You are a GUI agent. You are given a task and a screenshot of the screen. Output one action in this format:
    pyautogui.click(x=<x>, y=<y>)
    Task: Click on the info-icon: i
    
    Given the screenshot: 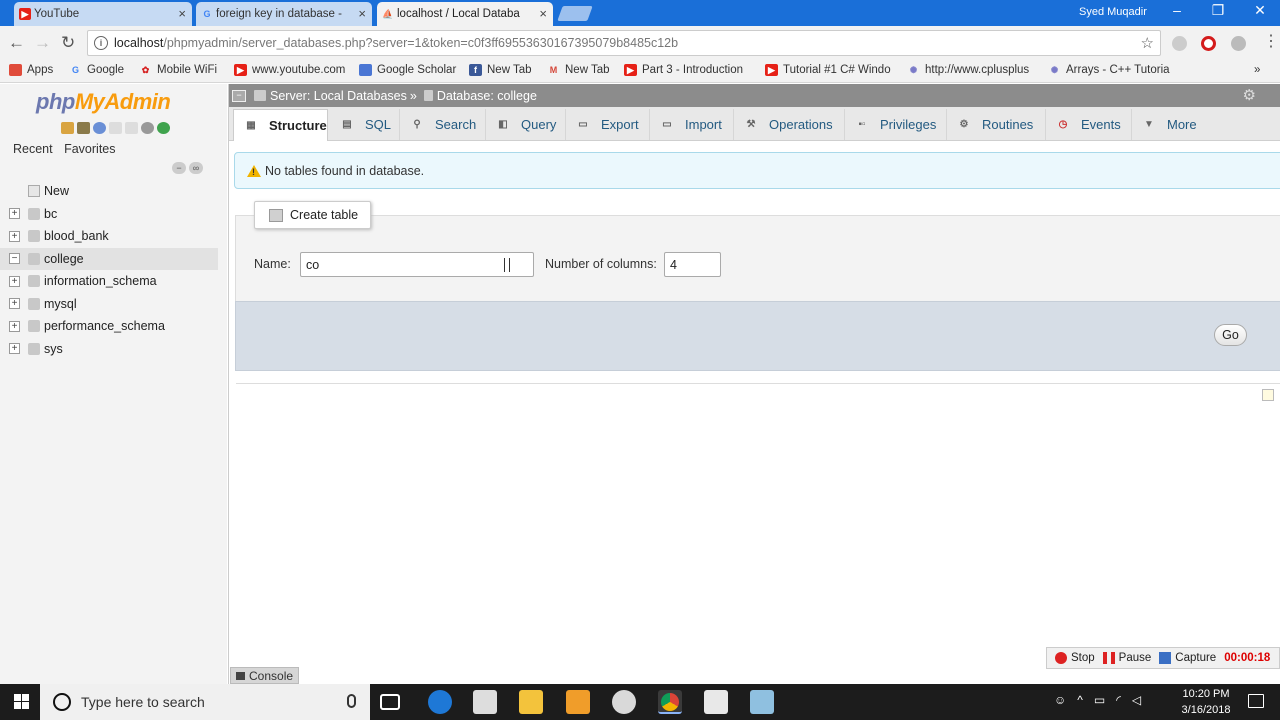 What is the action you would take?
    pyautogui.click(x=101, y=43)
    